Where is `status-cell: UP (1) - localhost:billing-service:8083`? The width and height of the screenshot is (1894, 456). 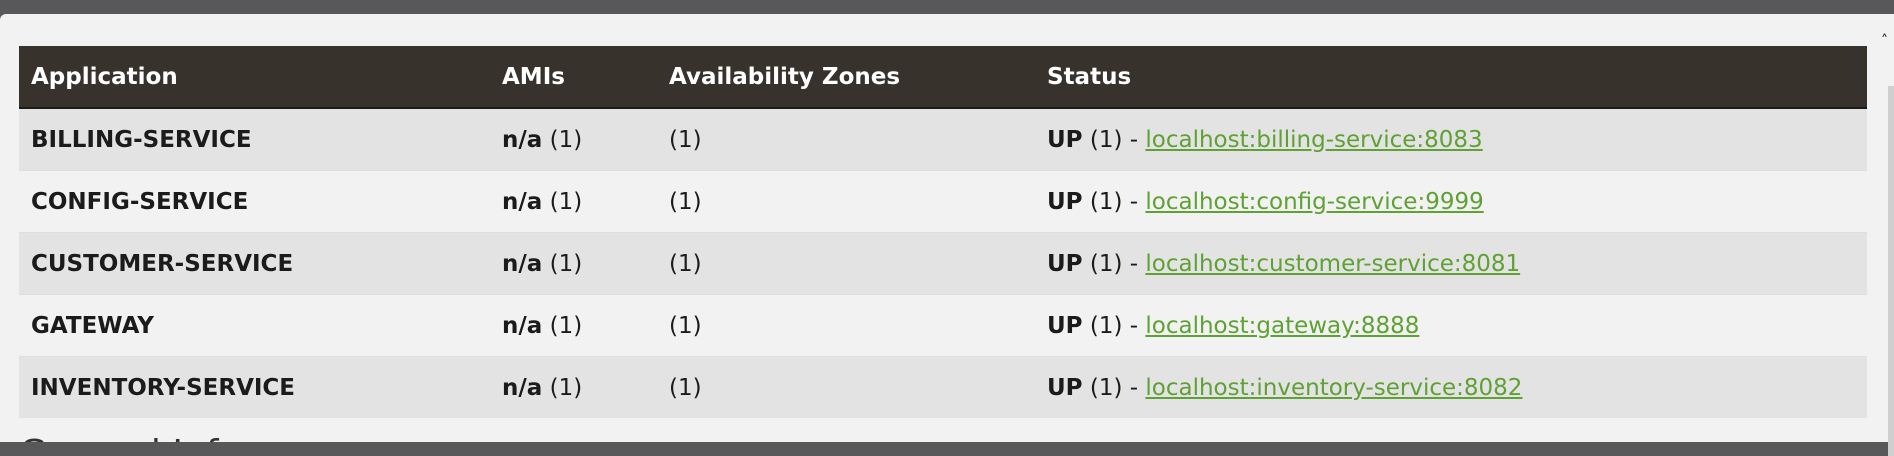
status-cell: UP (1) - localhost:billing-service:8083 is located at coordinates (1451, 139).